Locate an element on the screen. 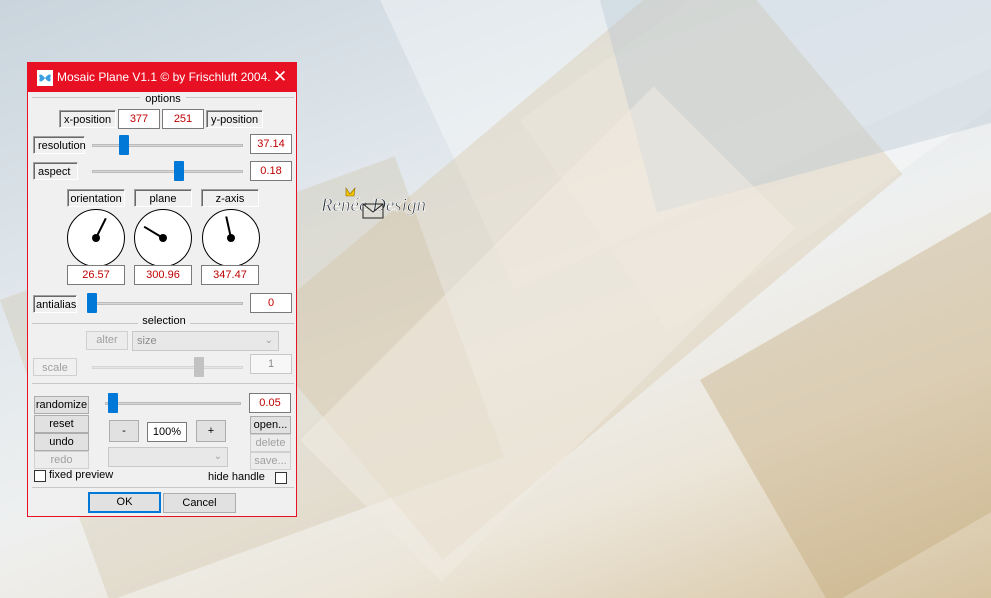 The height and width of the screenshot is (598, 991). randomize-slider-thumb is located at coordinates (112, 403).